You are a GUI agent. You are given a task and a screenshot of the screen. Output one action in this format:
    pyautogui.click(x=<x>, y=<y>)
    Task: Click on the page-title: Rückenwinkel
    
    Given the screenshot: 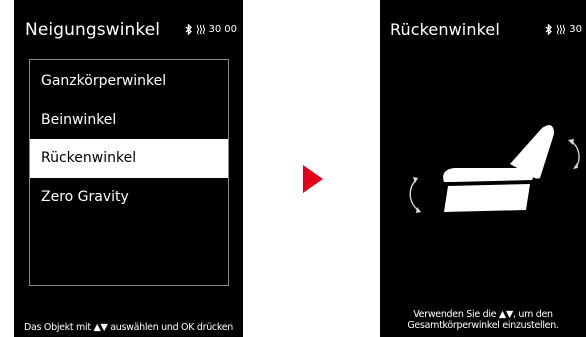 What is the action you would take?
    pyautogui.click(x=445, y=29)
    